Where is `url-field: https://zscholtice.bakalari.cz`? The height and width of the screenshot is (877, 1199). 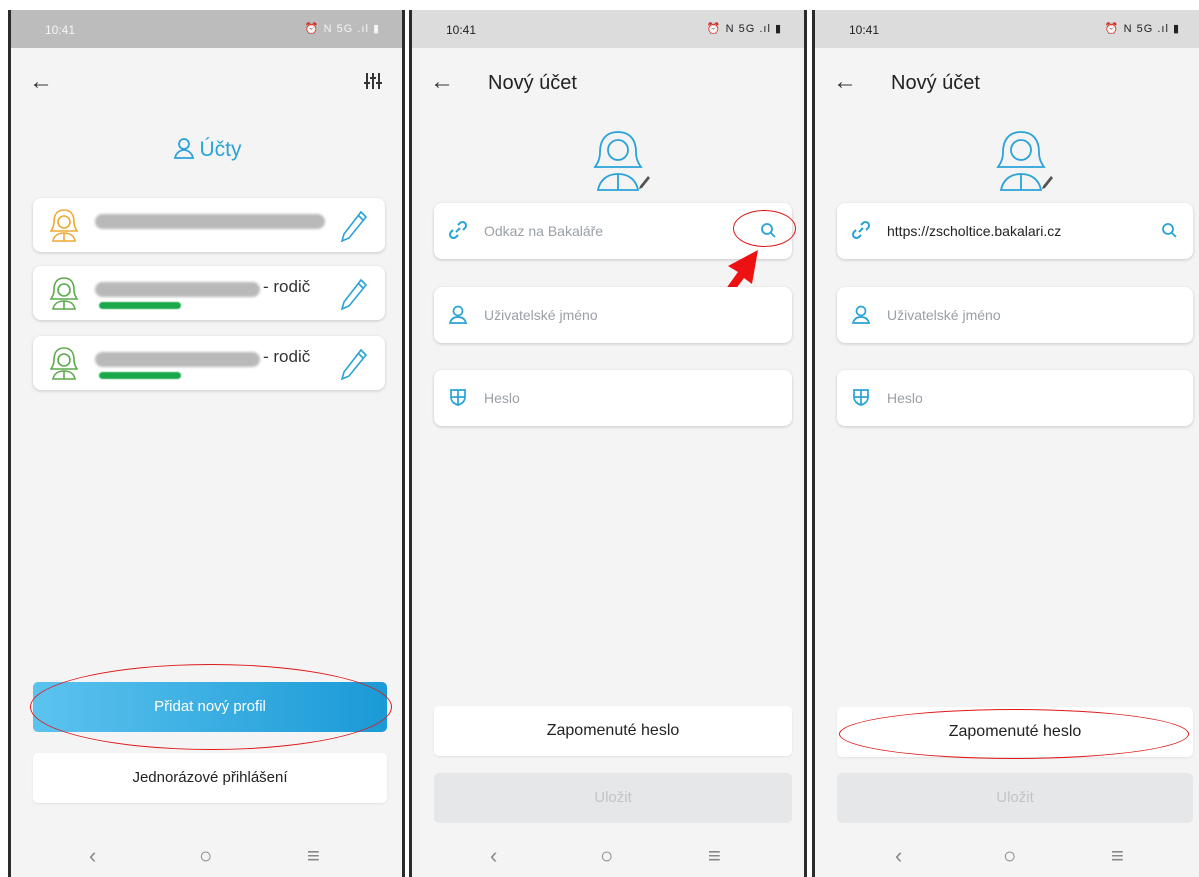 url-field: https://zscholtice.bakalari.cz is located at coordinates (1015, 231).